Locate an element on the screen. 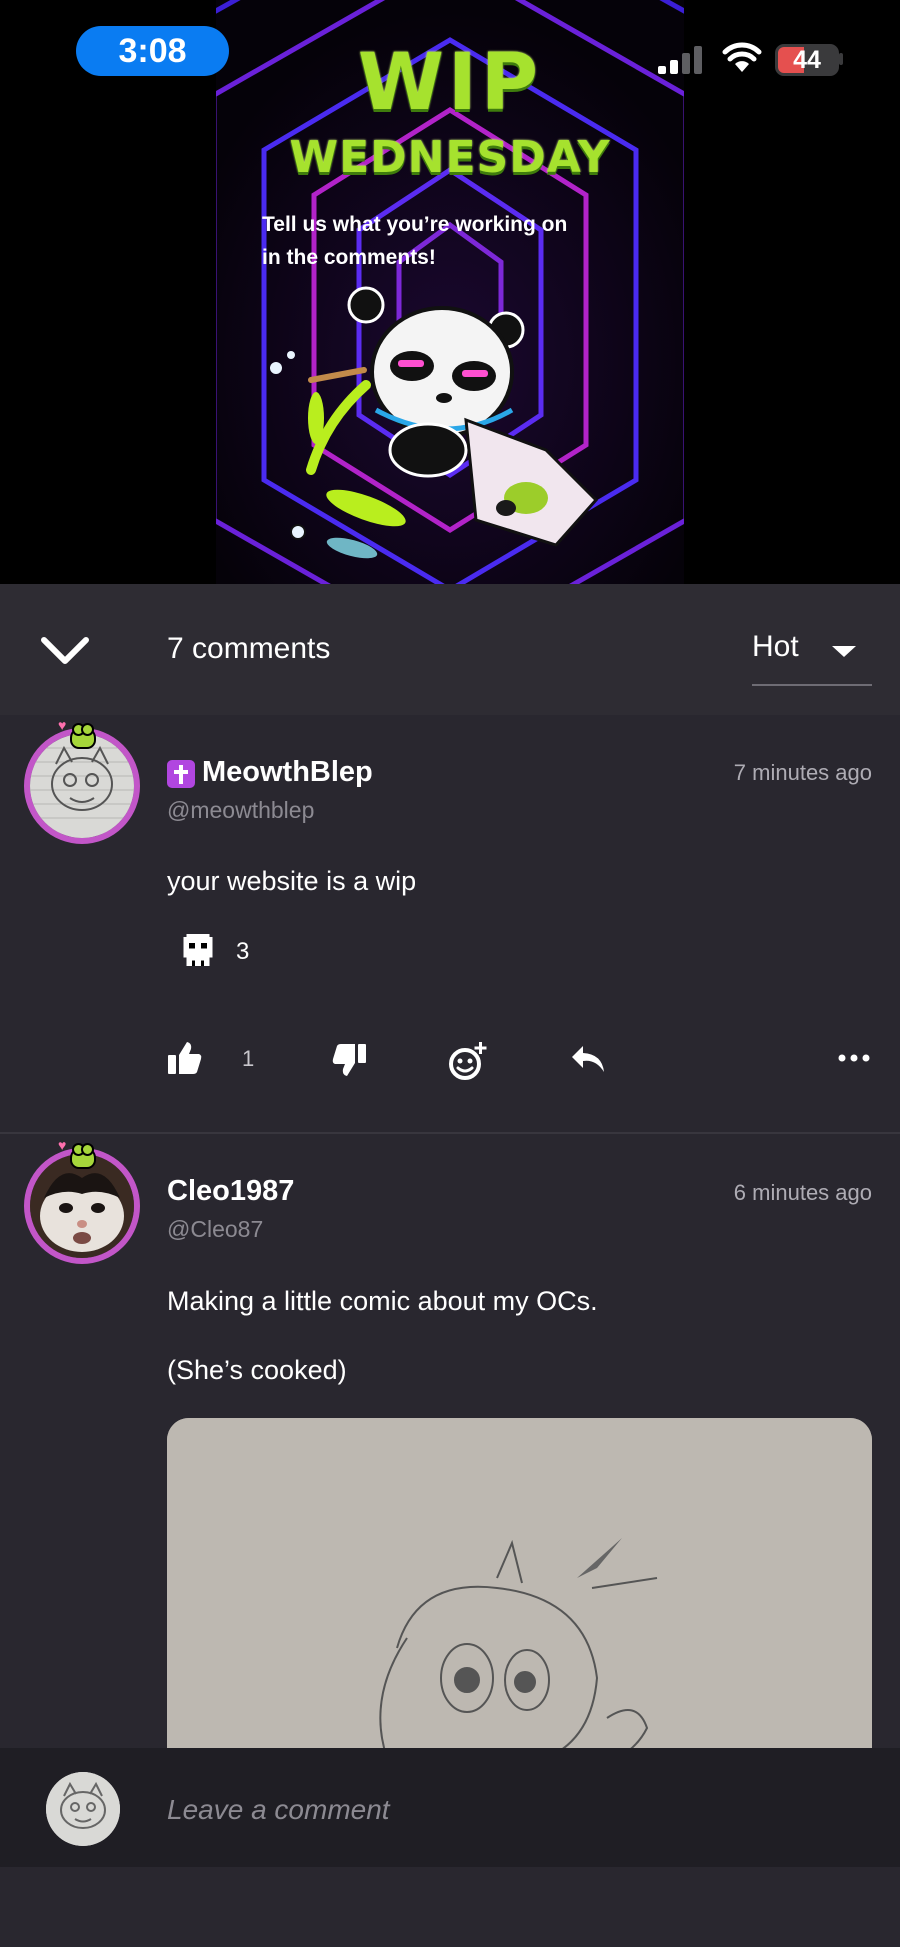 The height and width of the screenshot is (1947, 900). comment-handle: @meowthblep is located at coordinates (240, 810).